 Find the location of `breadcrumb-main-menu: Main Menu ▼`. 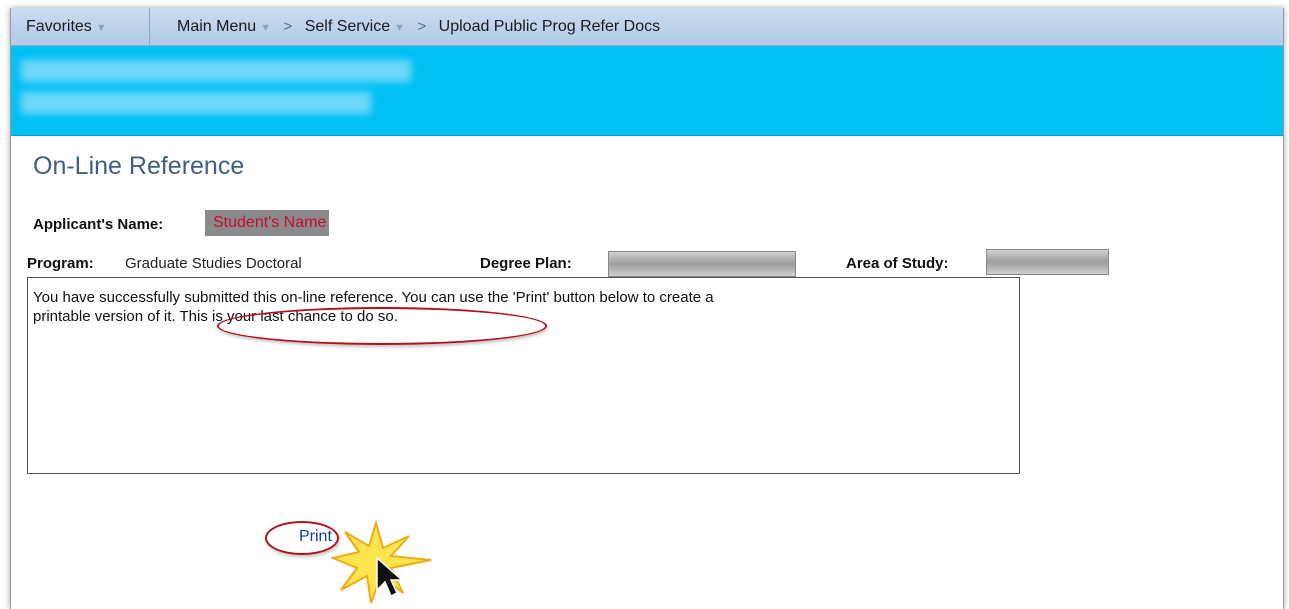

breadcrumb-main-menu: Main Menu ▼ is located at coordinates (224, 26).